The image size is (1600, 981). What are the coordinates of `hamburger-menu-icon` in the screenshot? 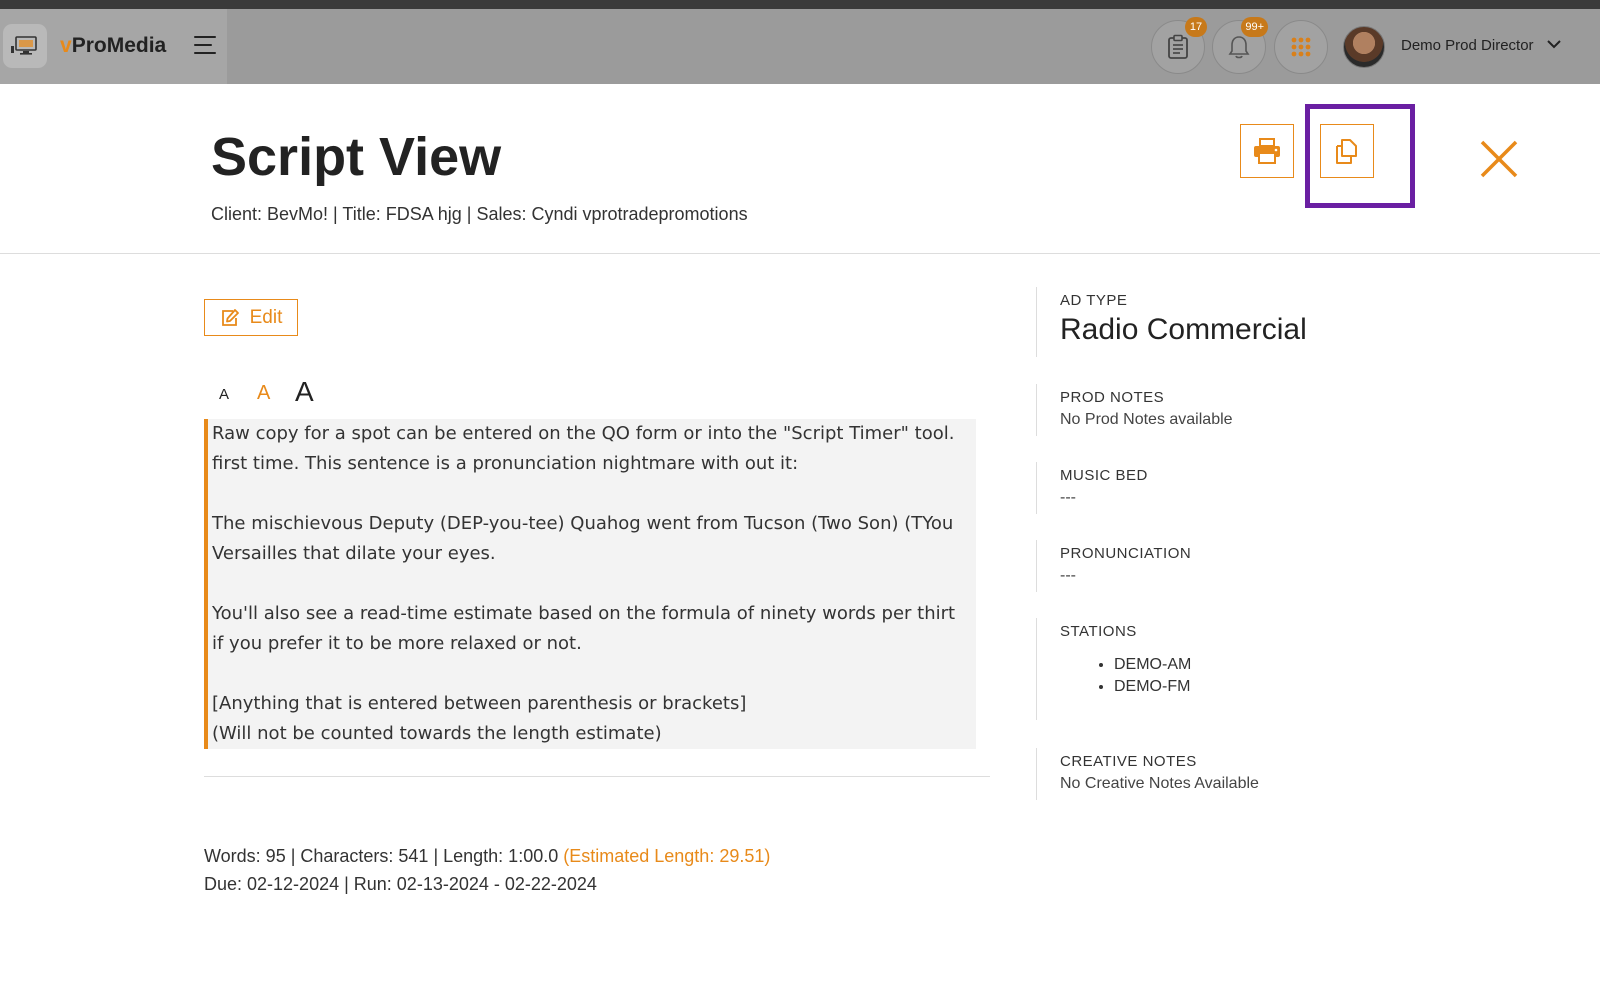 It's located at (205, 46).